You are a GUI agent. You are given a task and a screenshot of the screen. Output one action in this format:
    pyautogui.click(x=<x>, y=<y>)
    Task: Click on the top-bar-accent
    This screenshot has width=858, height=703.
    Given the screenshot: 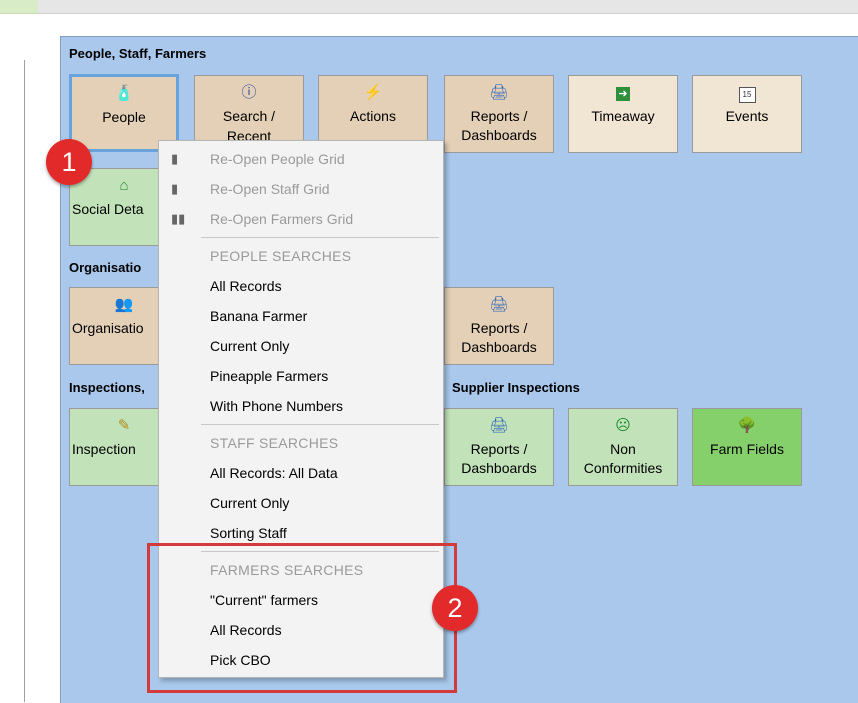 What is the action you would take?
    pyautogui.click(x=19, y=7)
    